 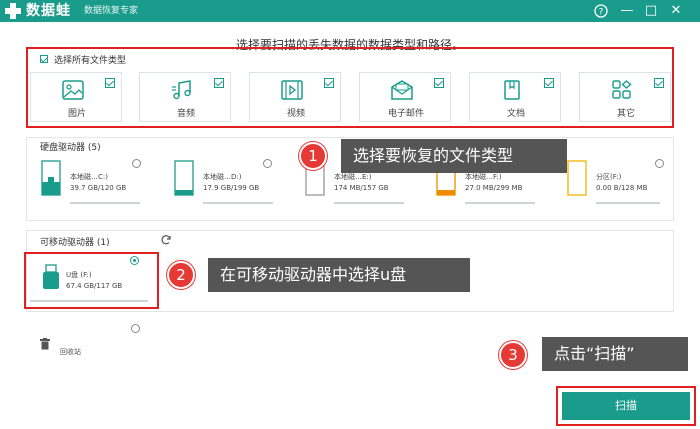 I want to click on drive-name: 本地磁…C:), so click(x=89, y=177).